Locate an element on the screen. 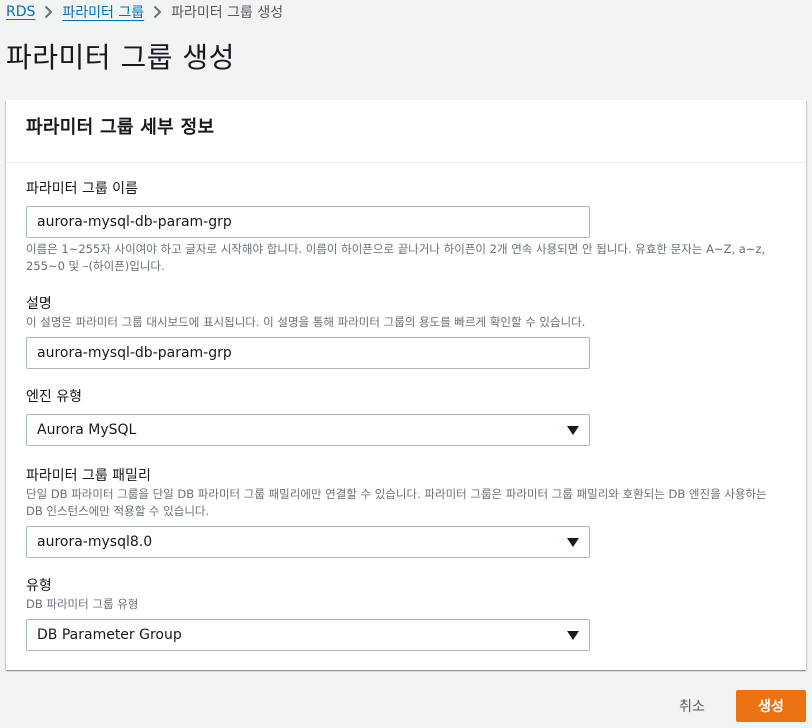 This screenshot has height=728, width=812. breadcrumb-link-rds: RDS is located at coordinates (20, 12).